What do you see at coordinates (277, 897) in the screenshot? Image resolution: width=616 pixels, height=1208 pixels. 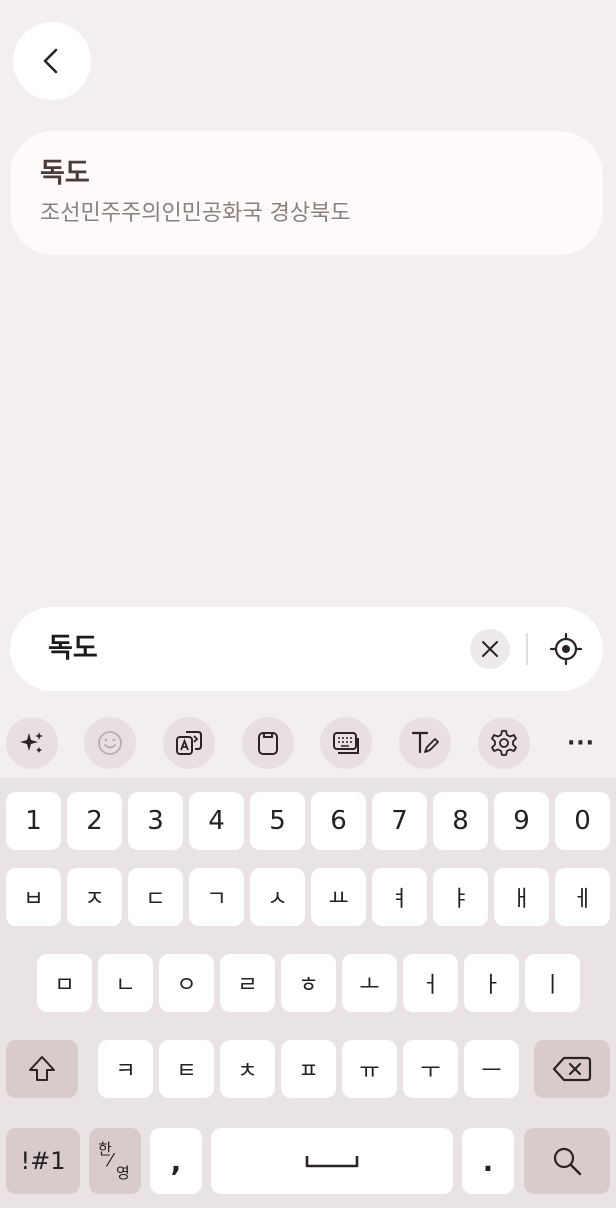 I see `key-siot: ㅅ` at bounding box center [277, 897].